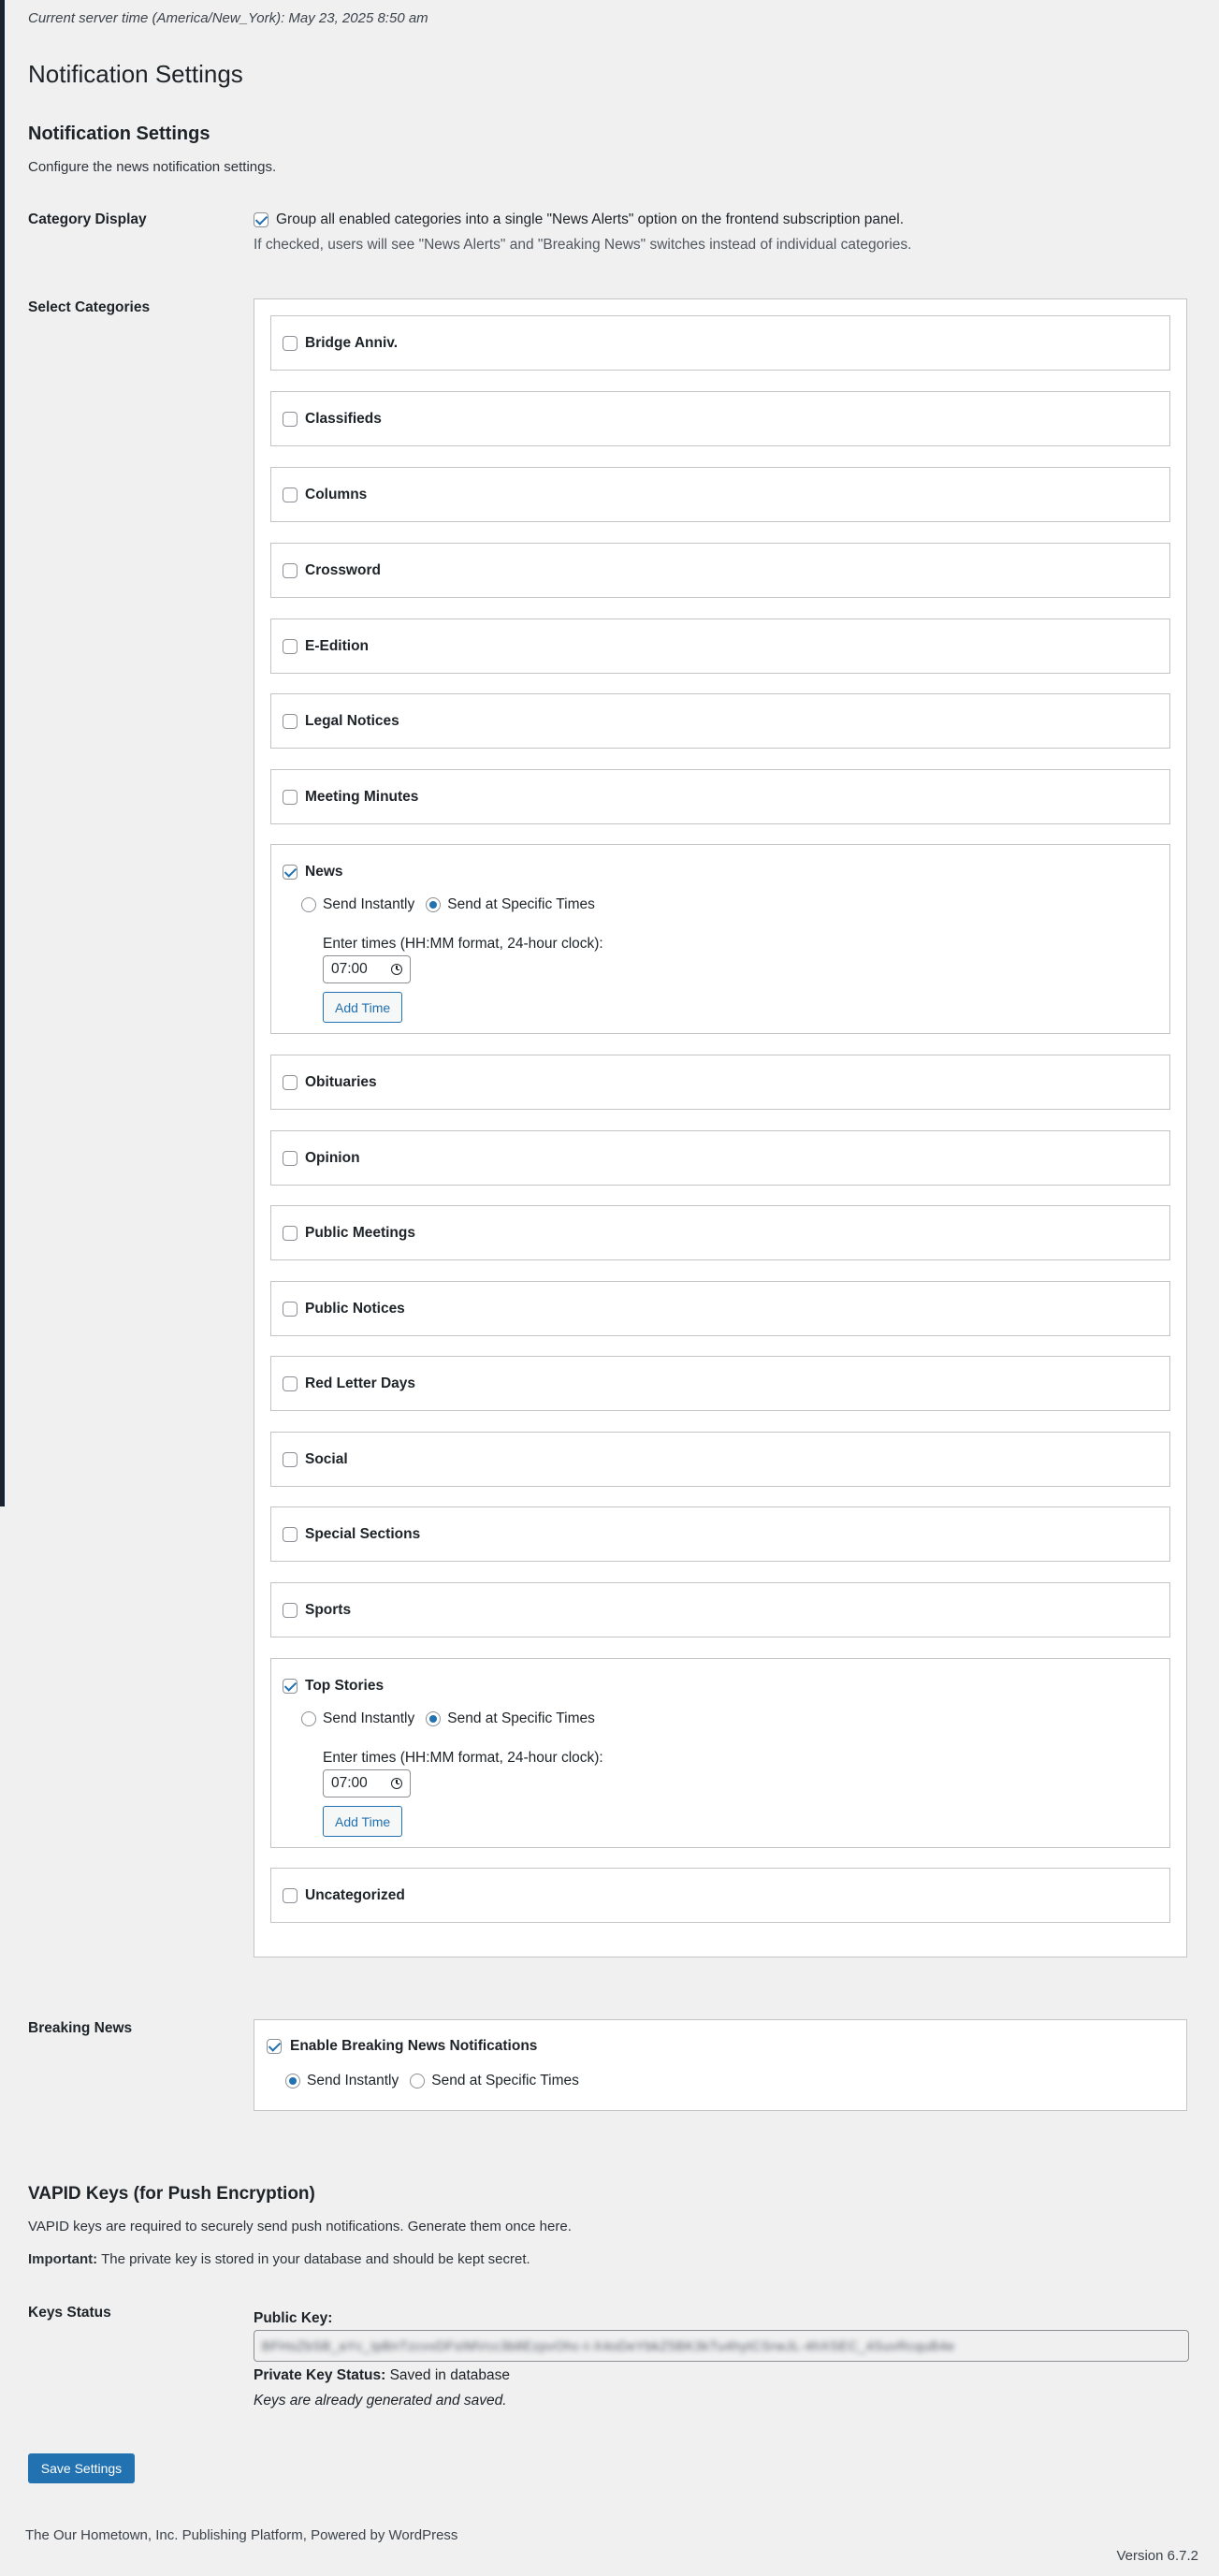 This screenshot has height=2576, width=1219. What do you see at coordinates (324, 872) in the screenshot?
I see `category-name: News` at bounding box center [324, 872].